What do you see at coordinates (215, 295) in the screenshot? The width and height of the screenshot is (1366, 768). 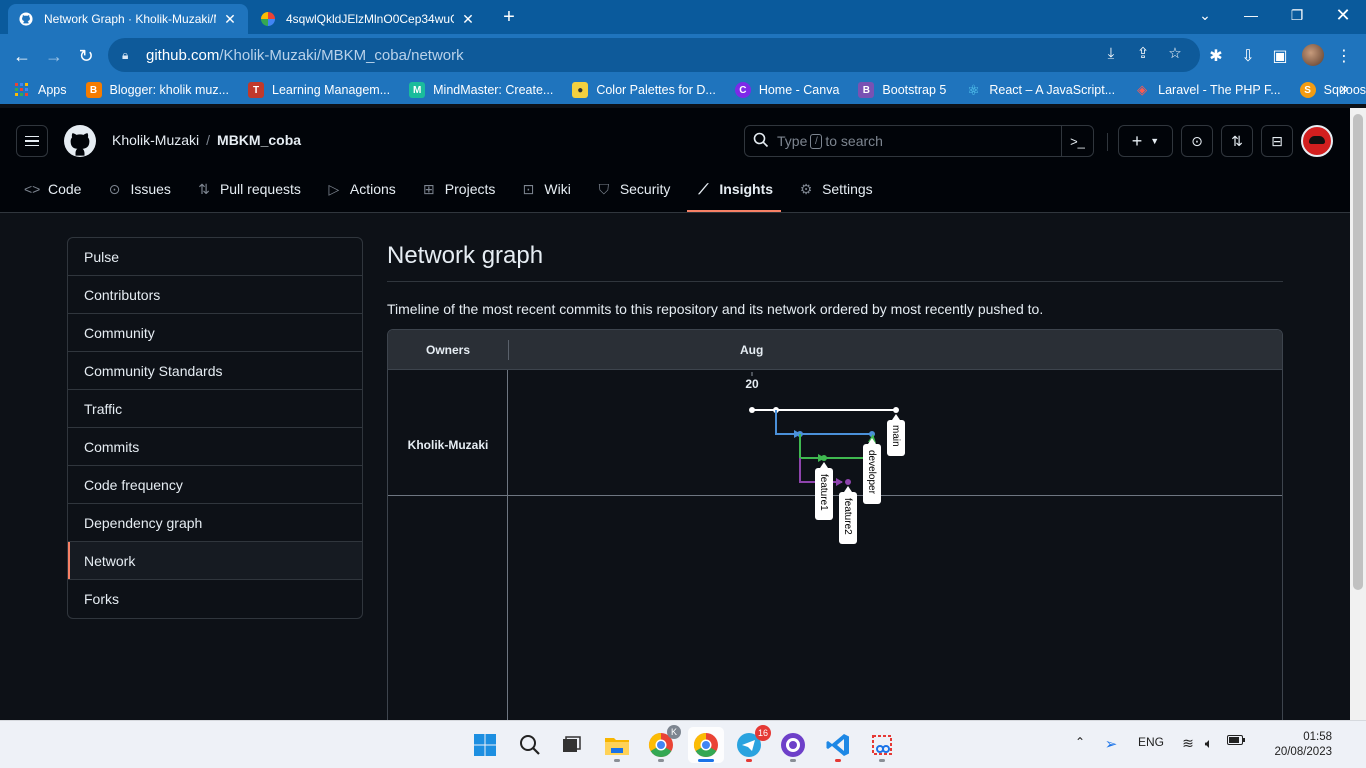 I see `menu-item-contributors: Contributors` at bounding box center [215, 295].